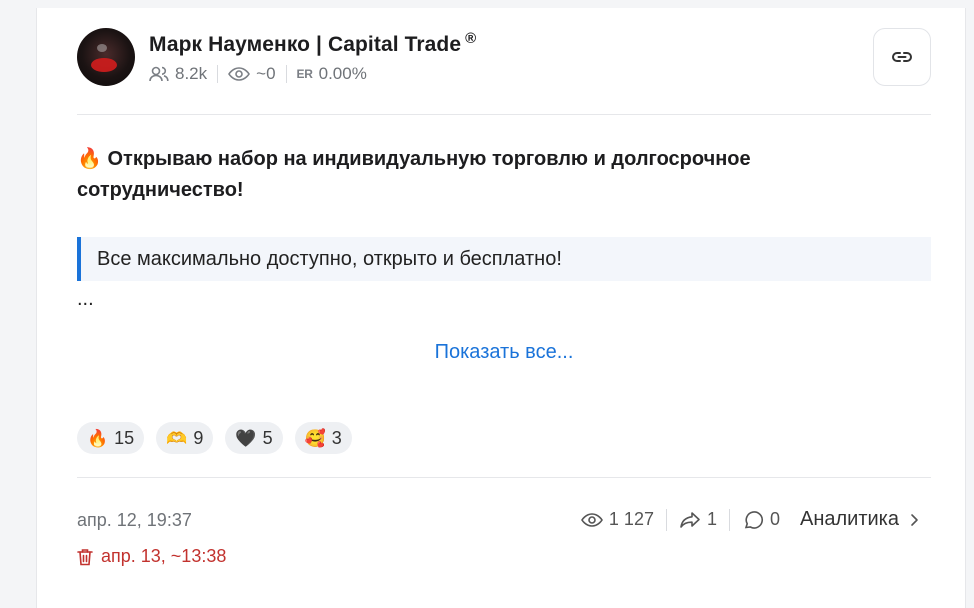 Image resolution: width=974 pixels, height=608 pixels. What do you see at coordinates (267, 437) in the screenshot?
I see `reaction-count: 5` at bounding box center [267, 437].